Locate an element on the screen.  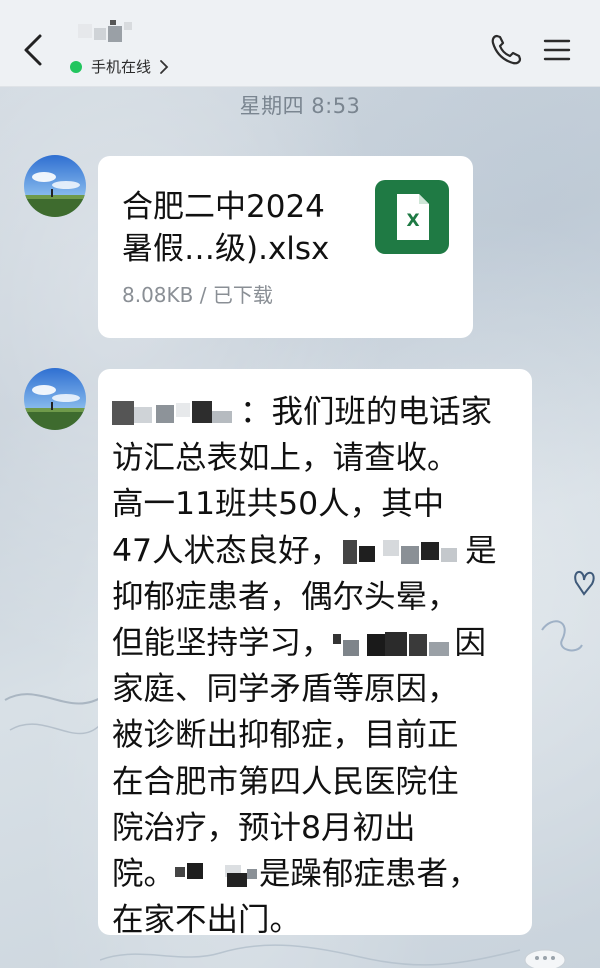
message-line-text: 但能坚持学习， is located at coordinates (222, 642).